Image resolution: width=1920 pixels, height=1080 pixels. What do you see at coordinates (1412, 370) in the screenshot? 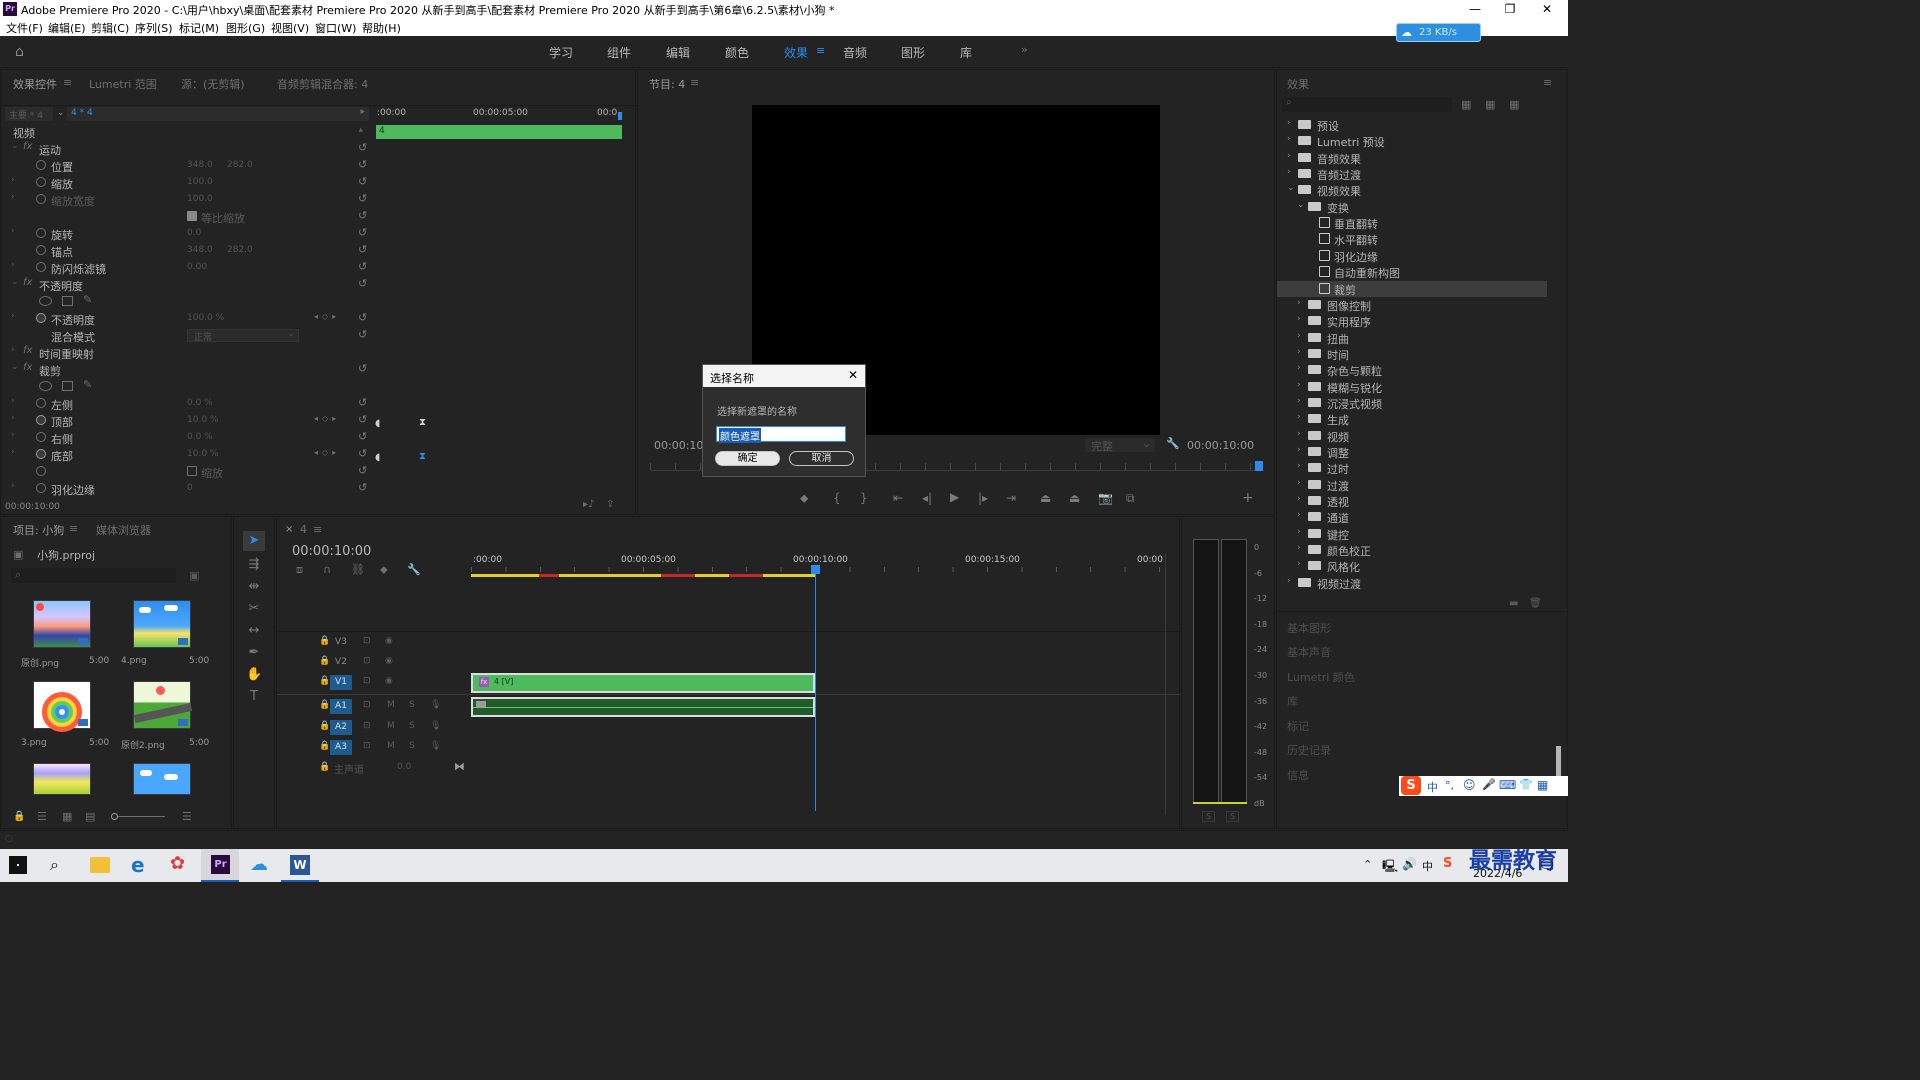
I see `effects-tree-item: › 杂色与颗粒` at bounding box center [1412, 370].